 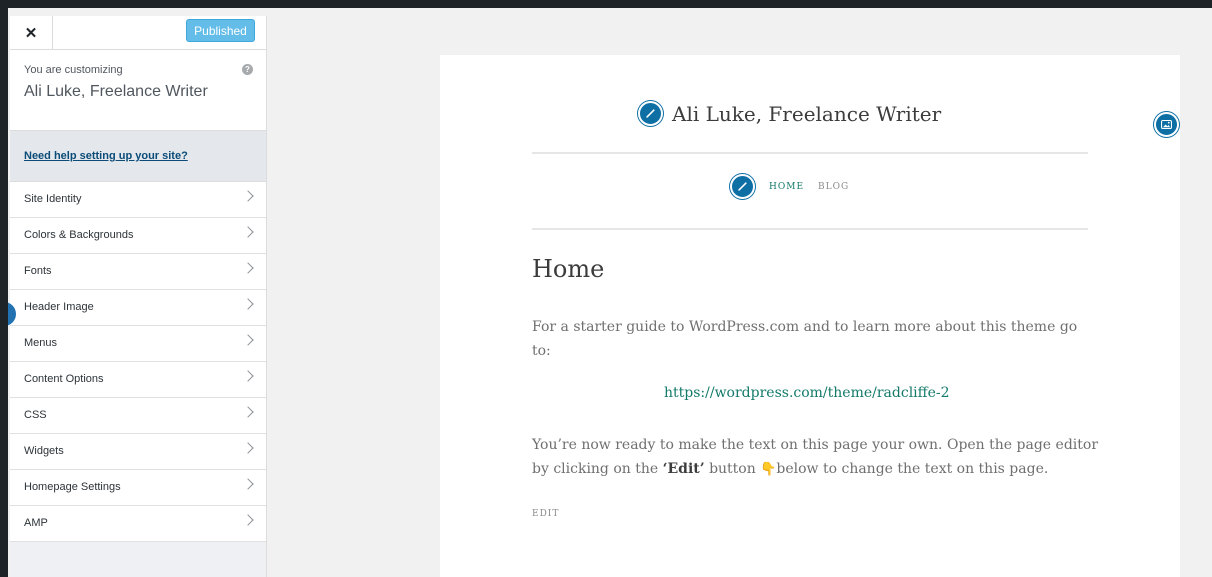 I want to click on sidebar-item-colors-backgrounds: Colors & Backgrounds, so click(x=138, y=236).